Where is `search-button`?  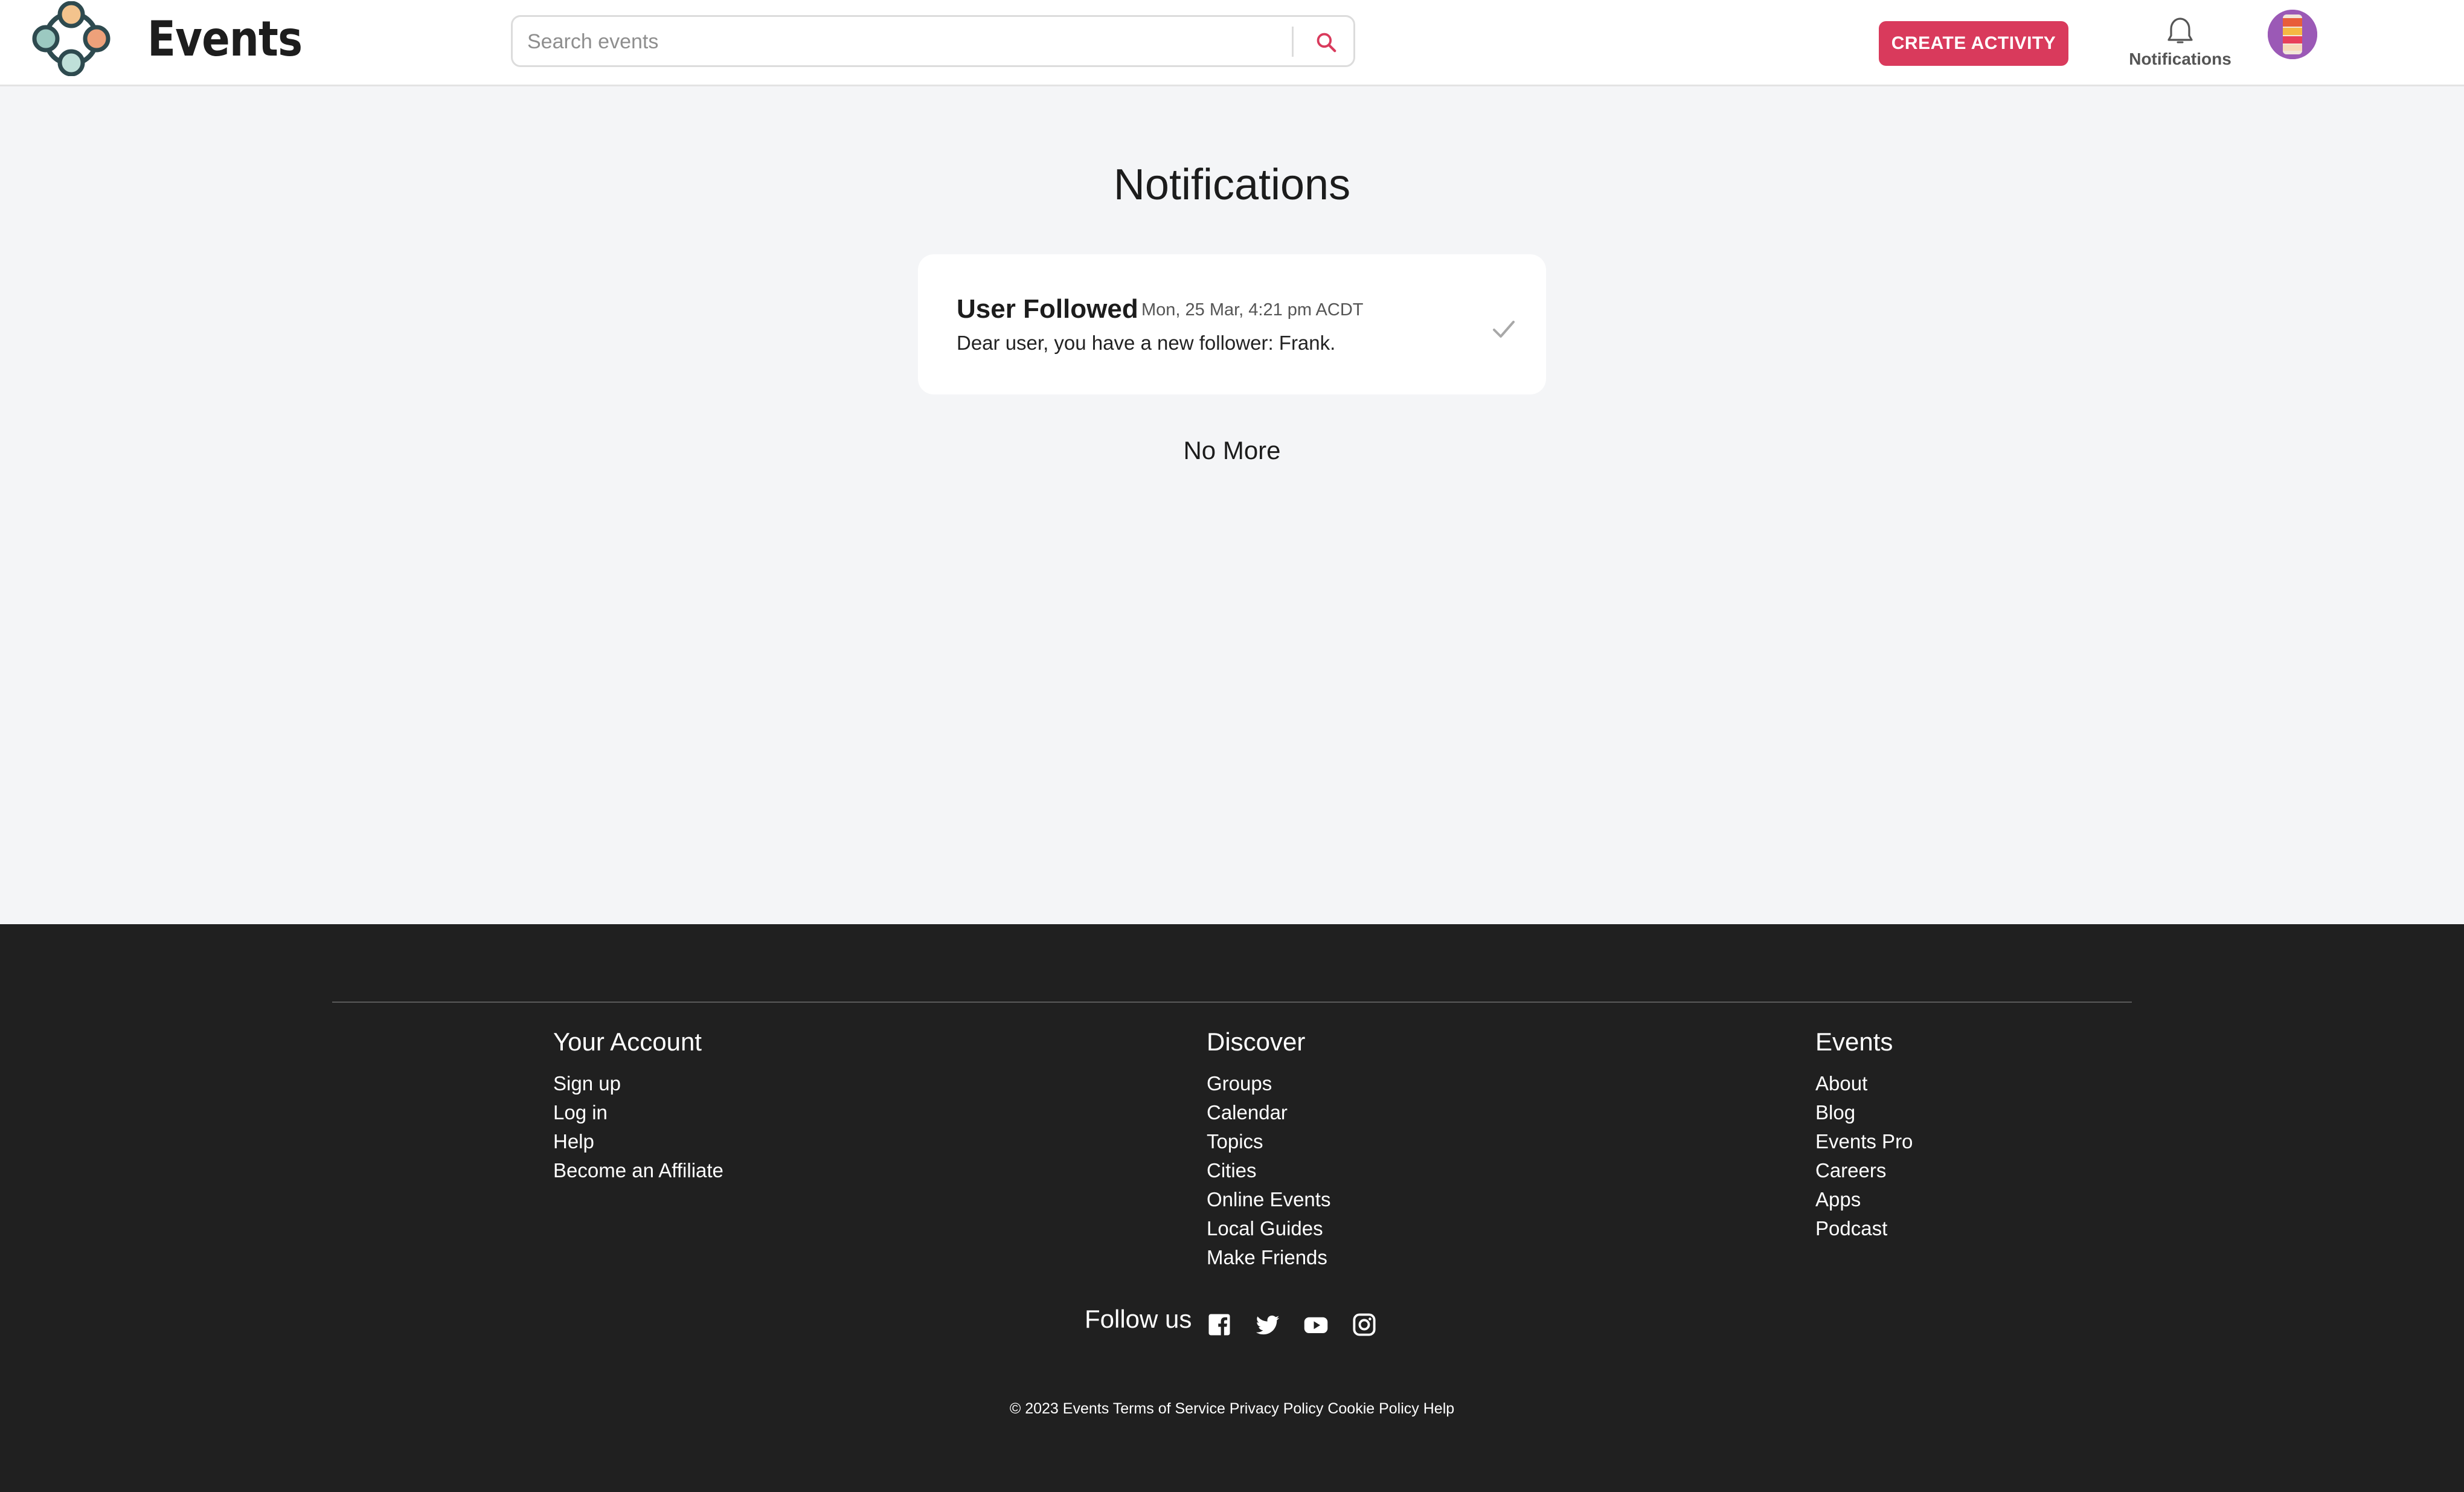 search-button is located at coordinates (1326, 42).